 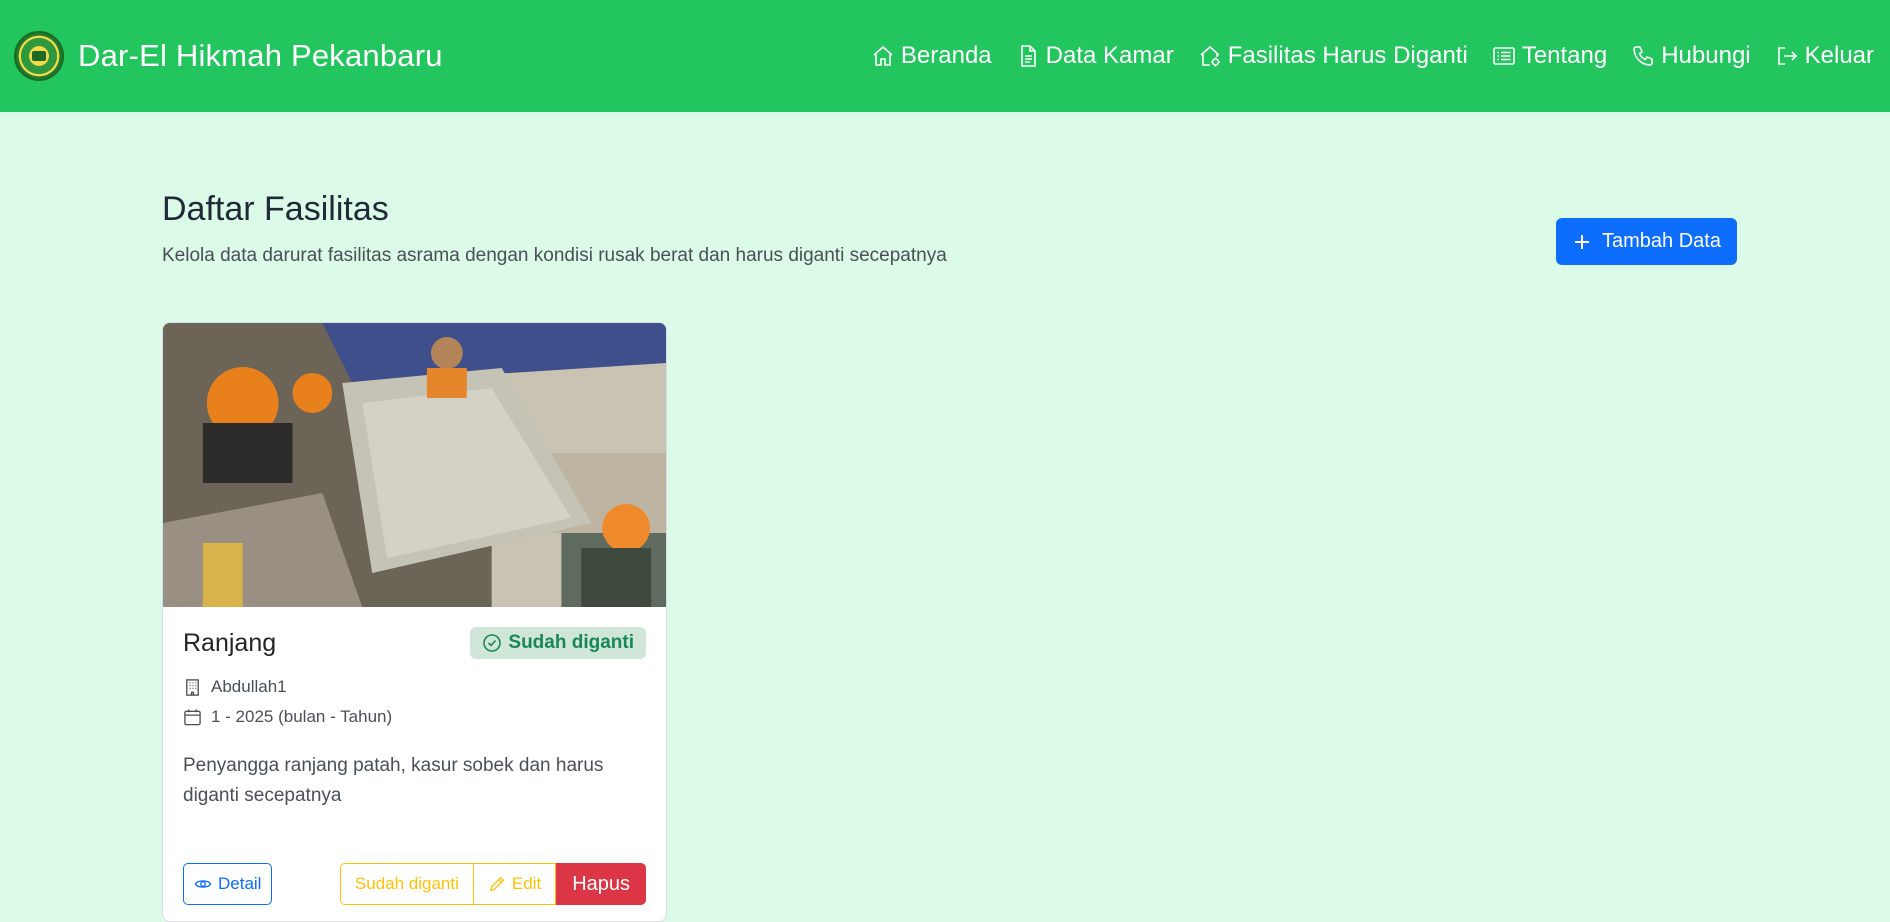 I want to click on edit-label: Edit, so click(x=526, y=883).